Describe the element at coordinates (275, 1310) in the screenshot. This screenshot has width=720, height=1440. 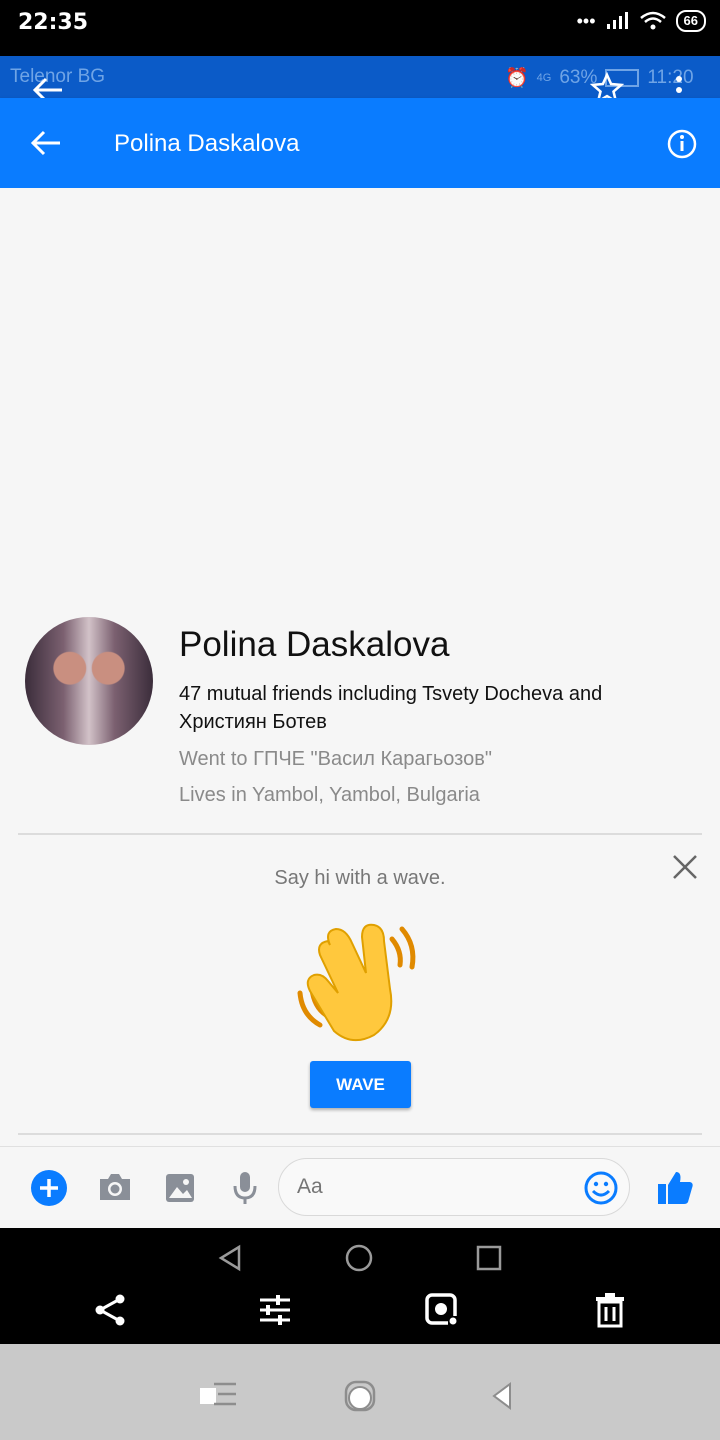
I see `adjust-icon` at that location.